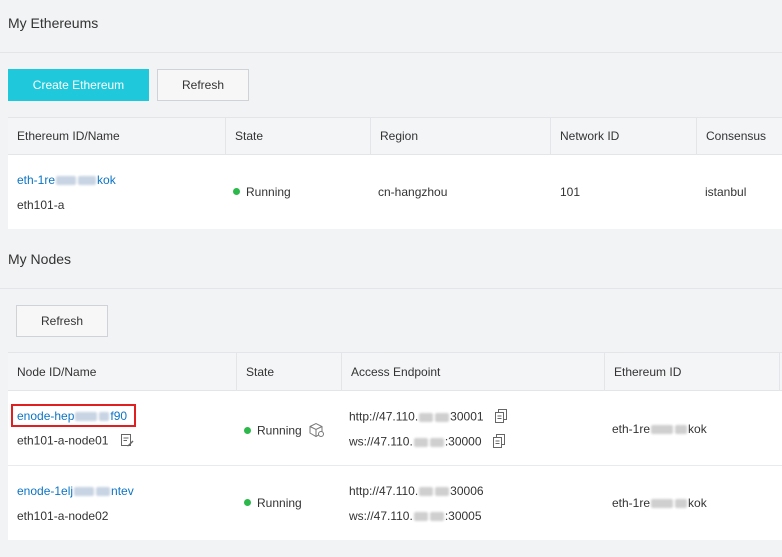  I want to click on refresh-ethereums-button: Refresh, so click(203, 85).